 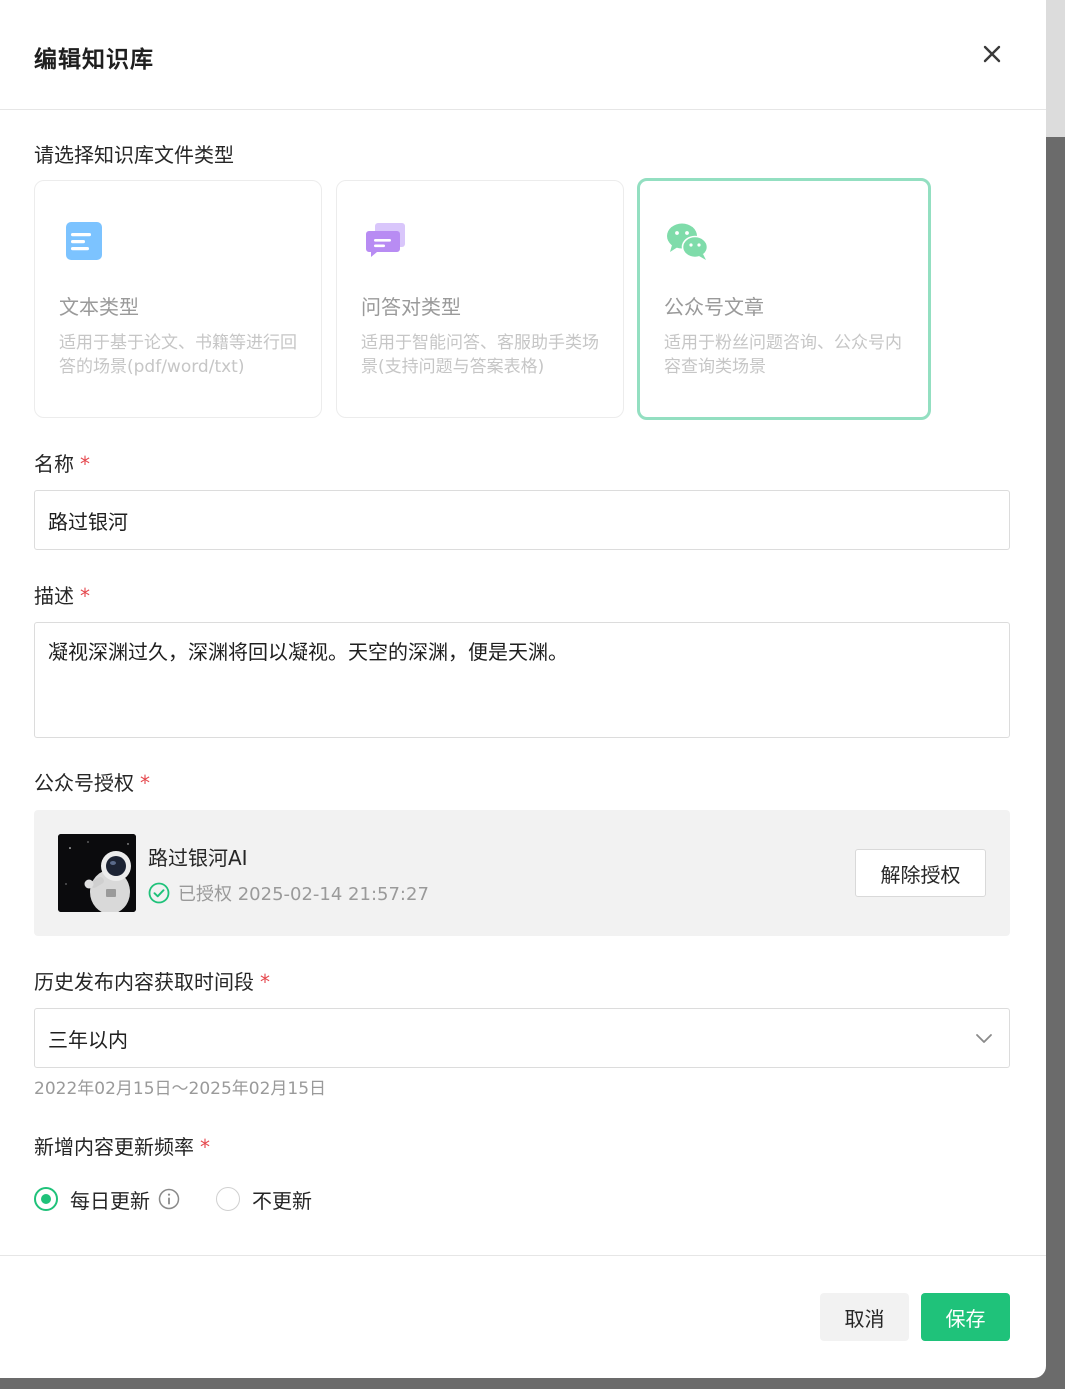 What do you see at coordinates (84, 783) in the screenshot?
I see `label-text: 公众号授权` at bounding box center [84, 783].